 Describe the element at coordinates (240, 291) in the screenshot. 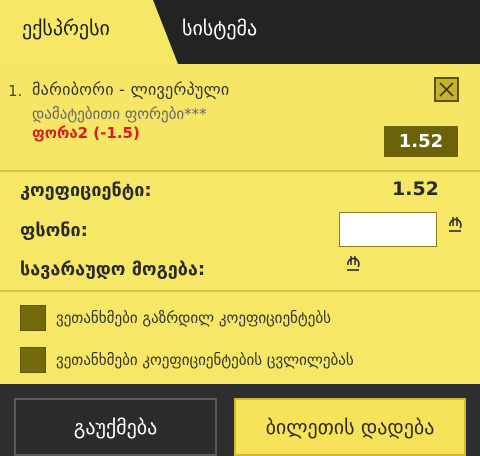

I see `divider` at that location.